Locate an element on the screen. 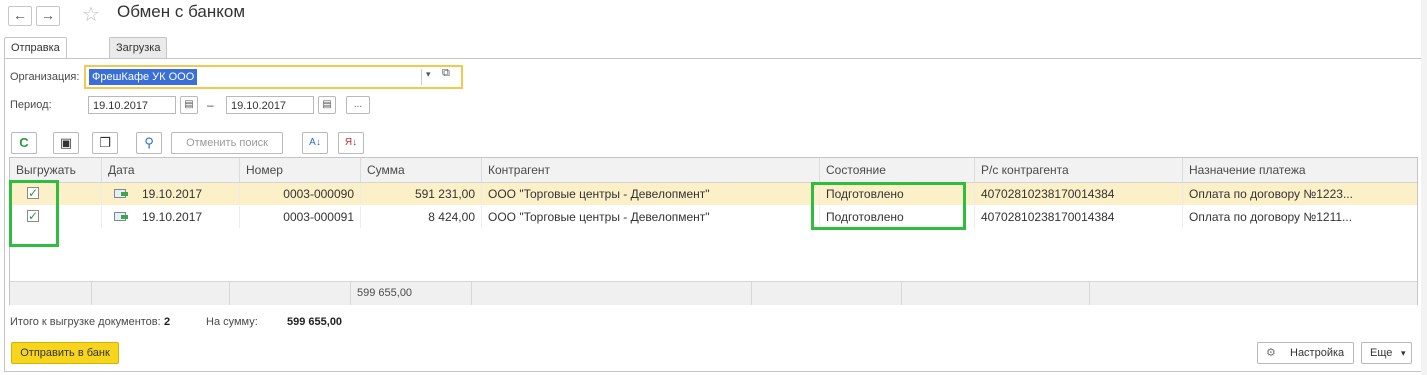 This screenshot has height=375, width=1427. col-purpose: Назначение платежа is located at coordinates (1300, 170).